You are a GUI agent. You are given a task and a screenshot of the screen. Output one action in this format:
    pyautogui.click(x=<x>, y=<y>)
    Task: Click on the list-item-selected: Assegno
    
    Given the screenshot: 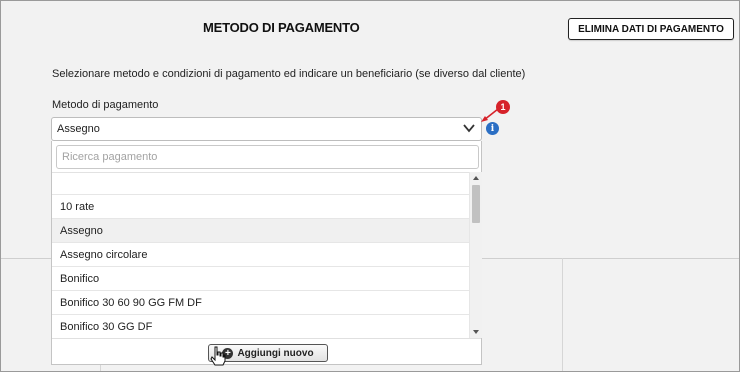 What is the action you would take?
    pyautogui.click(x=260, y=231)
    